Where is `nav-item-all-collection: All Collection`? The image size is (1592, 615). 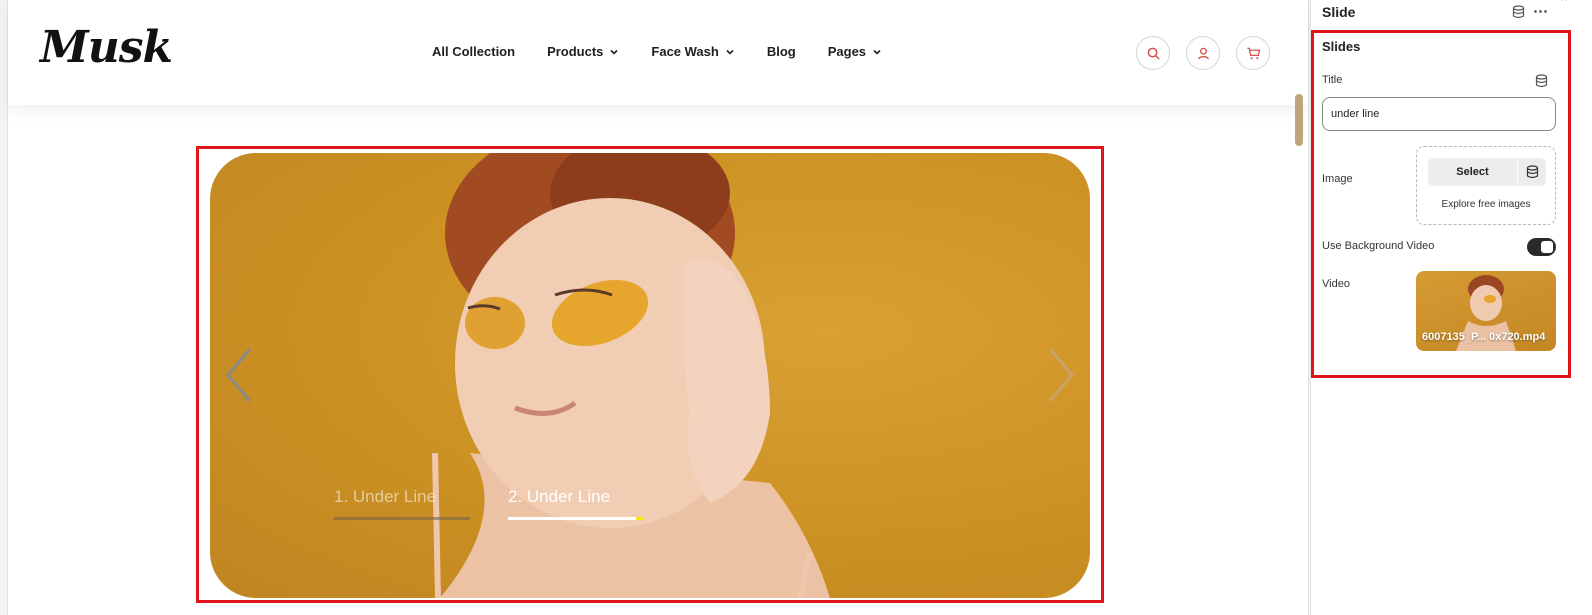 nav-item-all-collection: All Collection is located at coordinates (473, 51).